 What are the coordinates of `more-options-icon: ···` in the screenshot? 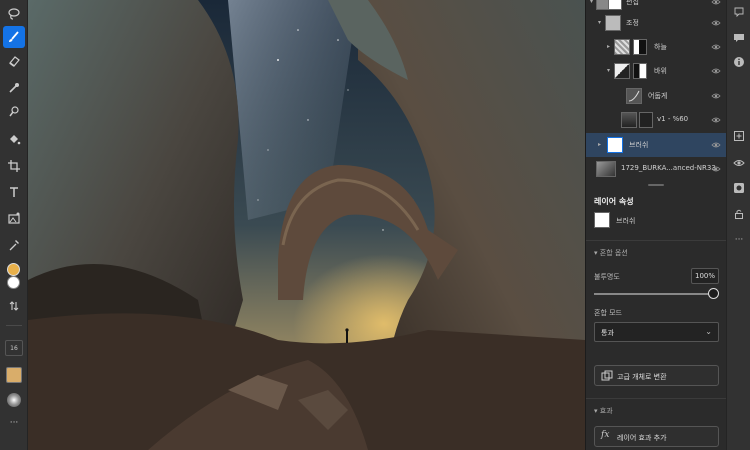 It's located at (739, 240).